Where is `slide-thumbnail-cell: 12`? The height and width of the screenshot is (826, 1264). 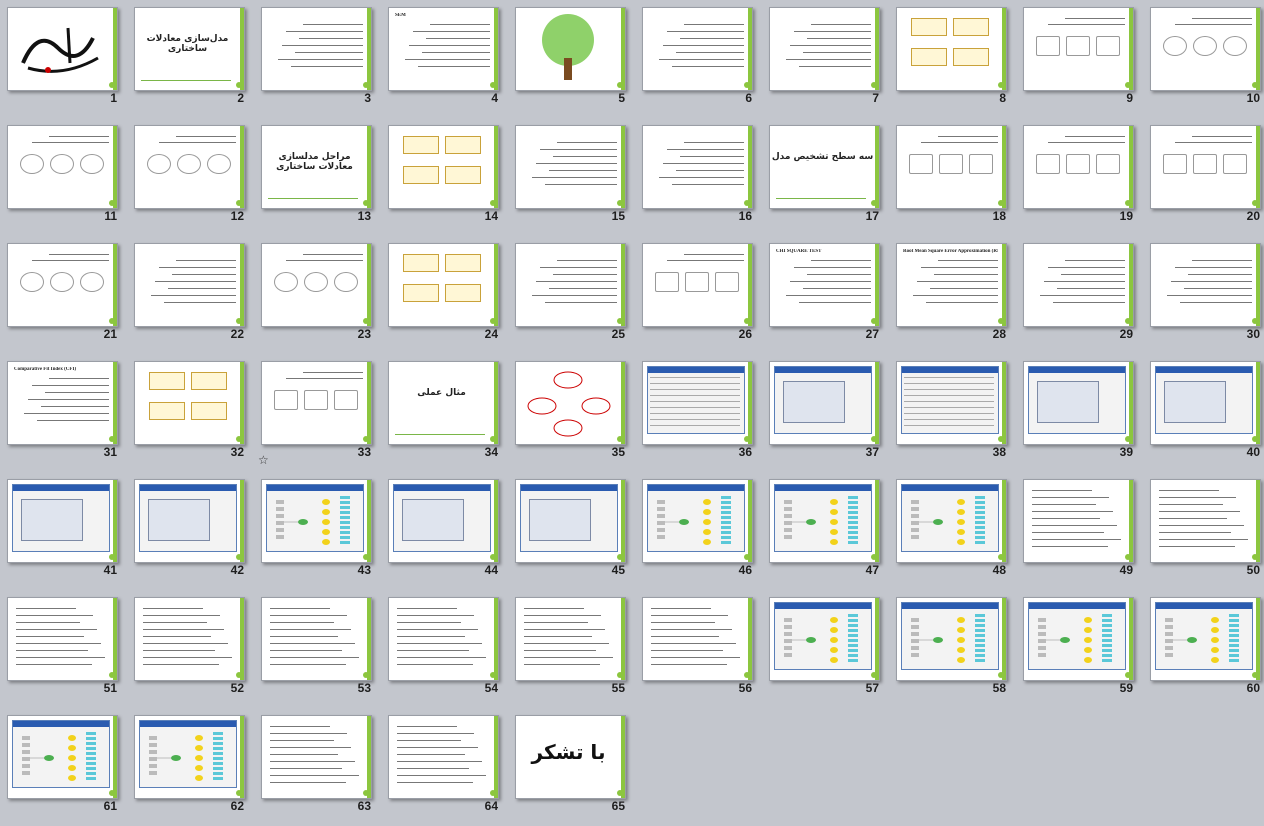 slide-thumbnail-cell: 12 is located at coordinates (190, 177).